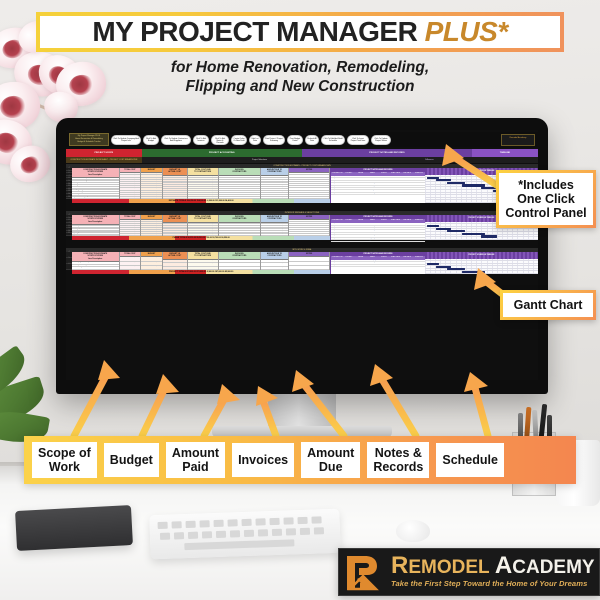 The width and height of the screenshot is (600, 600). What do you see at coordinates (337, 184) in the screenshot?
I see `notes-cell-3-0: Apex Const.` at bounding box center [337, 184].